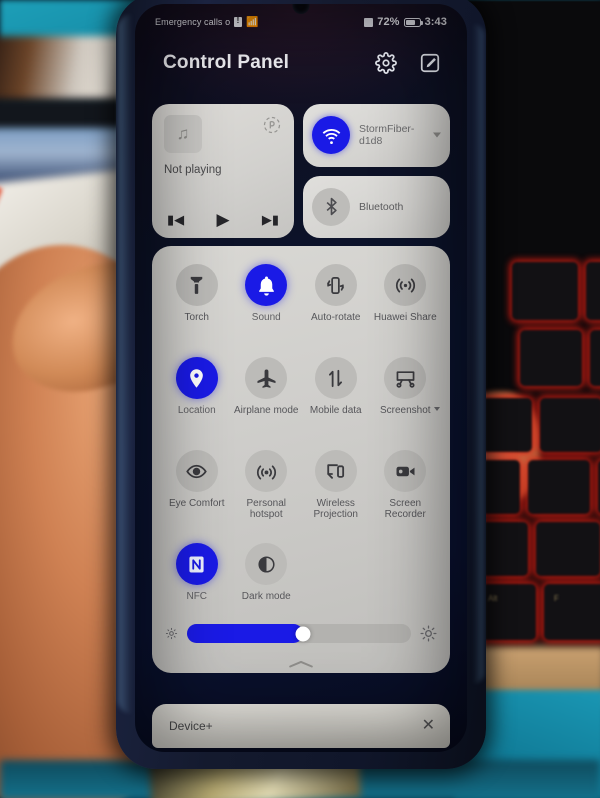 This screenshot has height=798, width=600. I want to click on bell-icon, so click(266, 285).